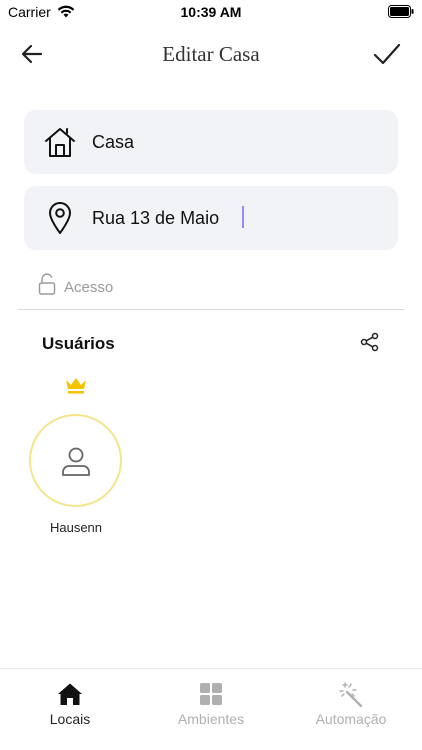 This screenshot has width=422, height=750. Describe the element at coordinates (211, 719) in the screenshot. I see `tab-label: Ambientes` at that location.